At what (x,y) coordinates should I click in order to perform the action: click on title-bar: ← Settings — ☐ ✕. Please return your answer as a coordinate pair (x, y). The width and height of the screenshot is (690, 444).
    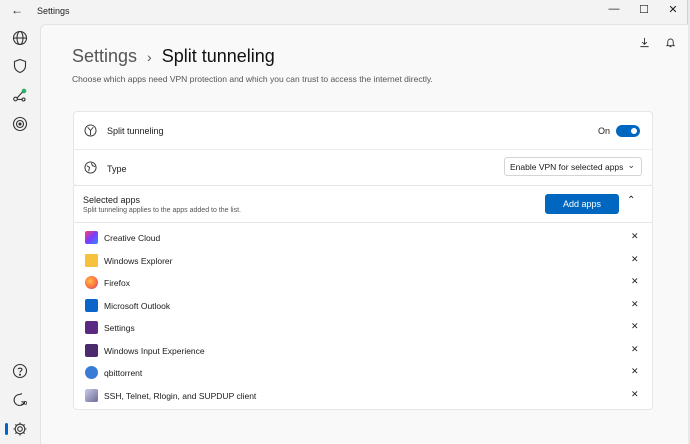
    Looking at the image, I should click on (344, 12).